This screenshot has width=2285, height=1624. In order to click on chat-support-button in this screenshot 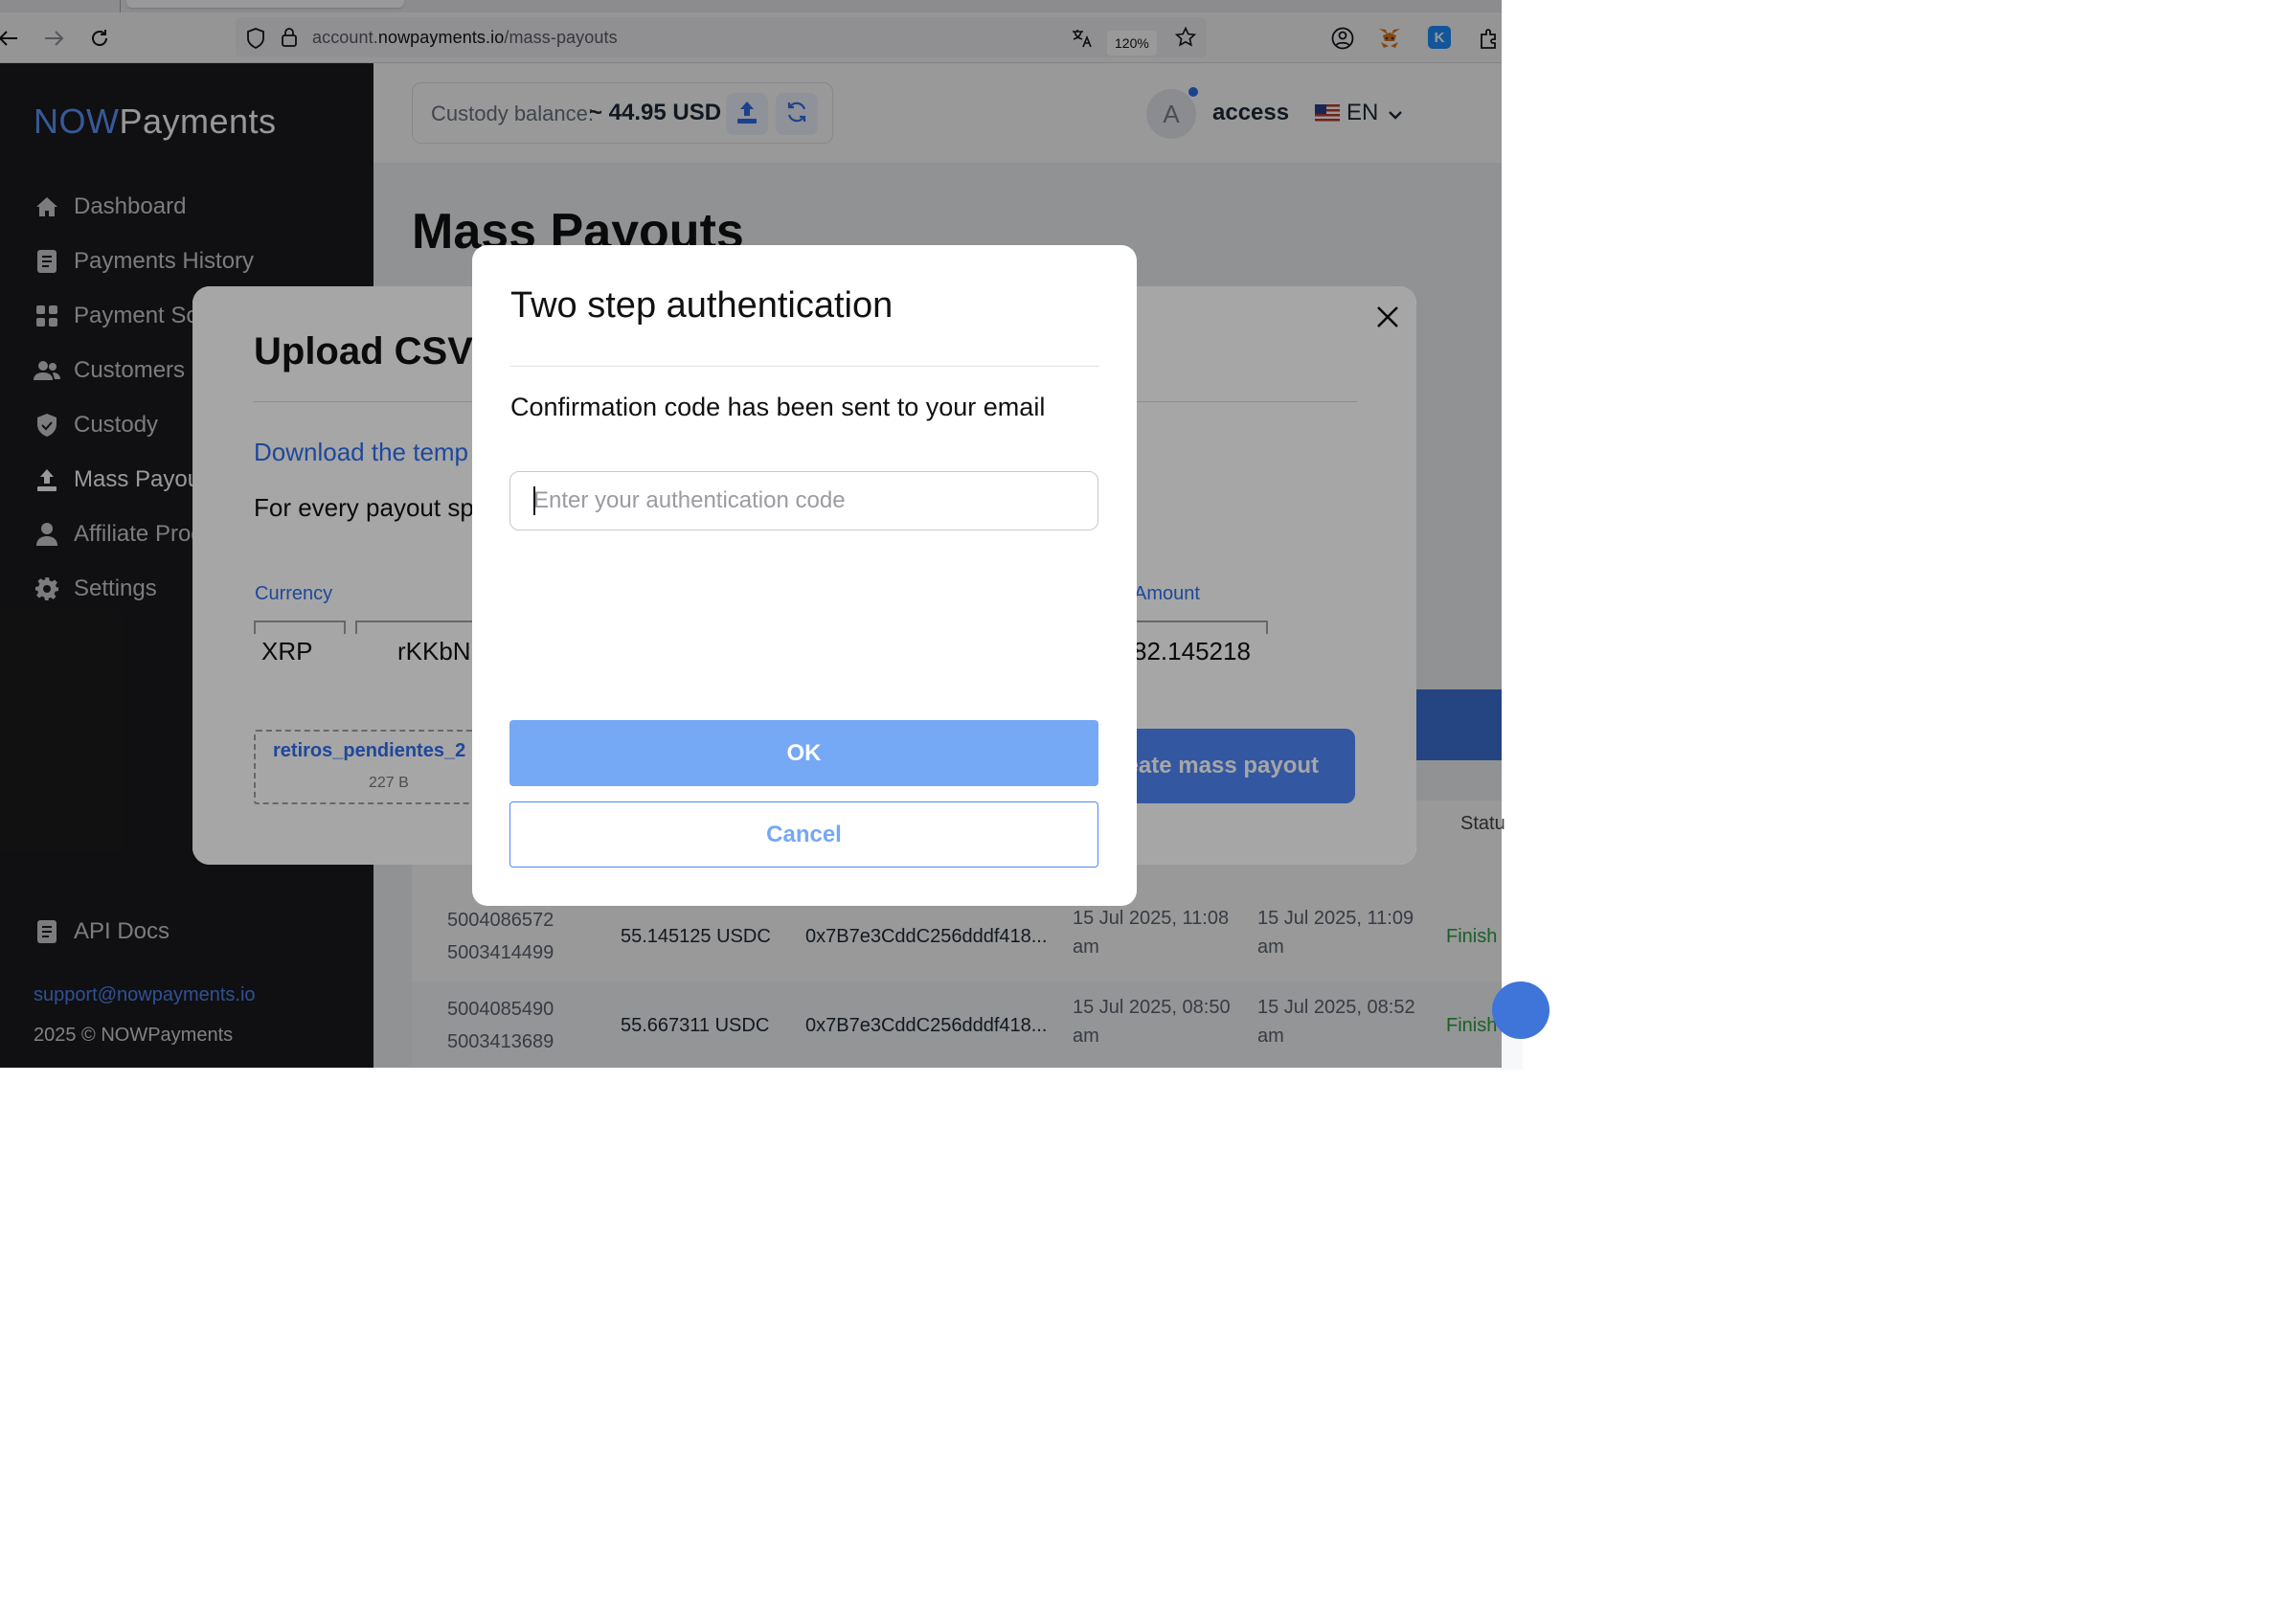, I will do `click(1521, 1010)`.